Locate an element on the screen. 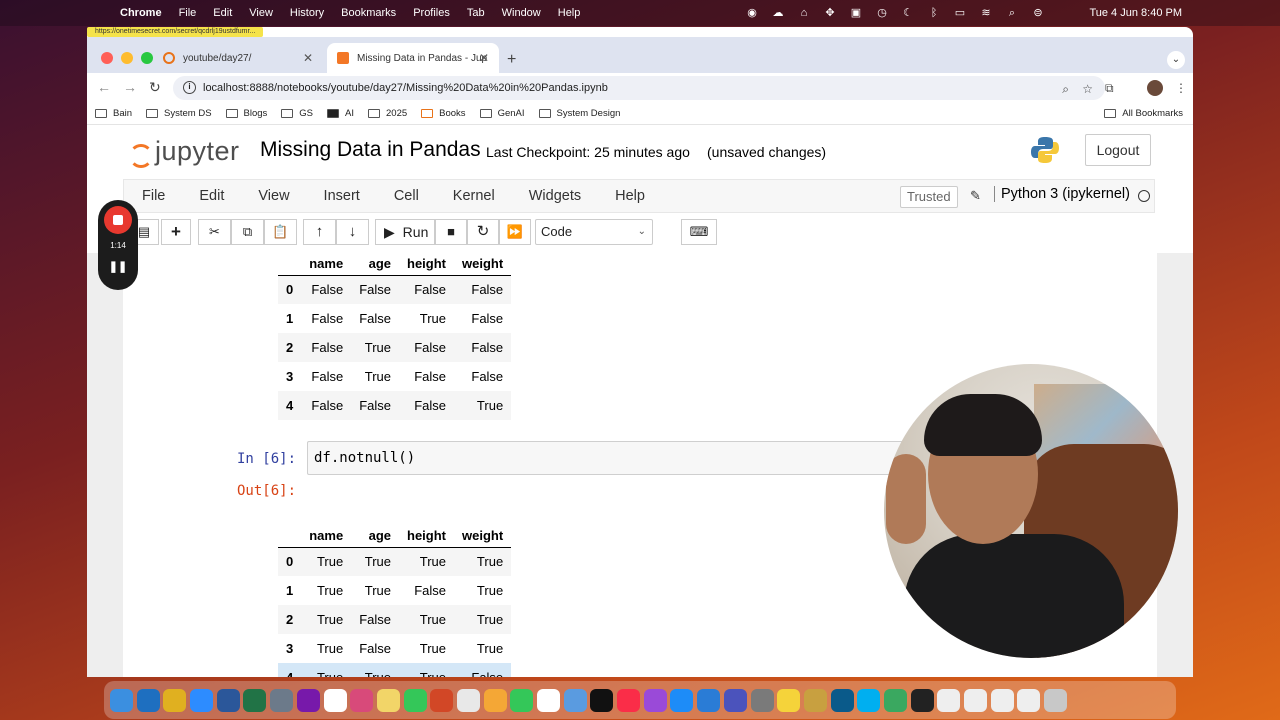 This screenshot has height=720, width=1280. jmenu-insert: Insert is located at coordinates (342, 196).